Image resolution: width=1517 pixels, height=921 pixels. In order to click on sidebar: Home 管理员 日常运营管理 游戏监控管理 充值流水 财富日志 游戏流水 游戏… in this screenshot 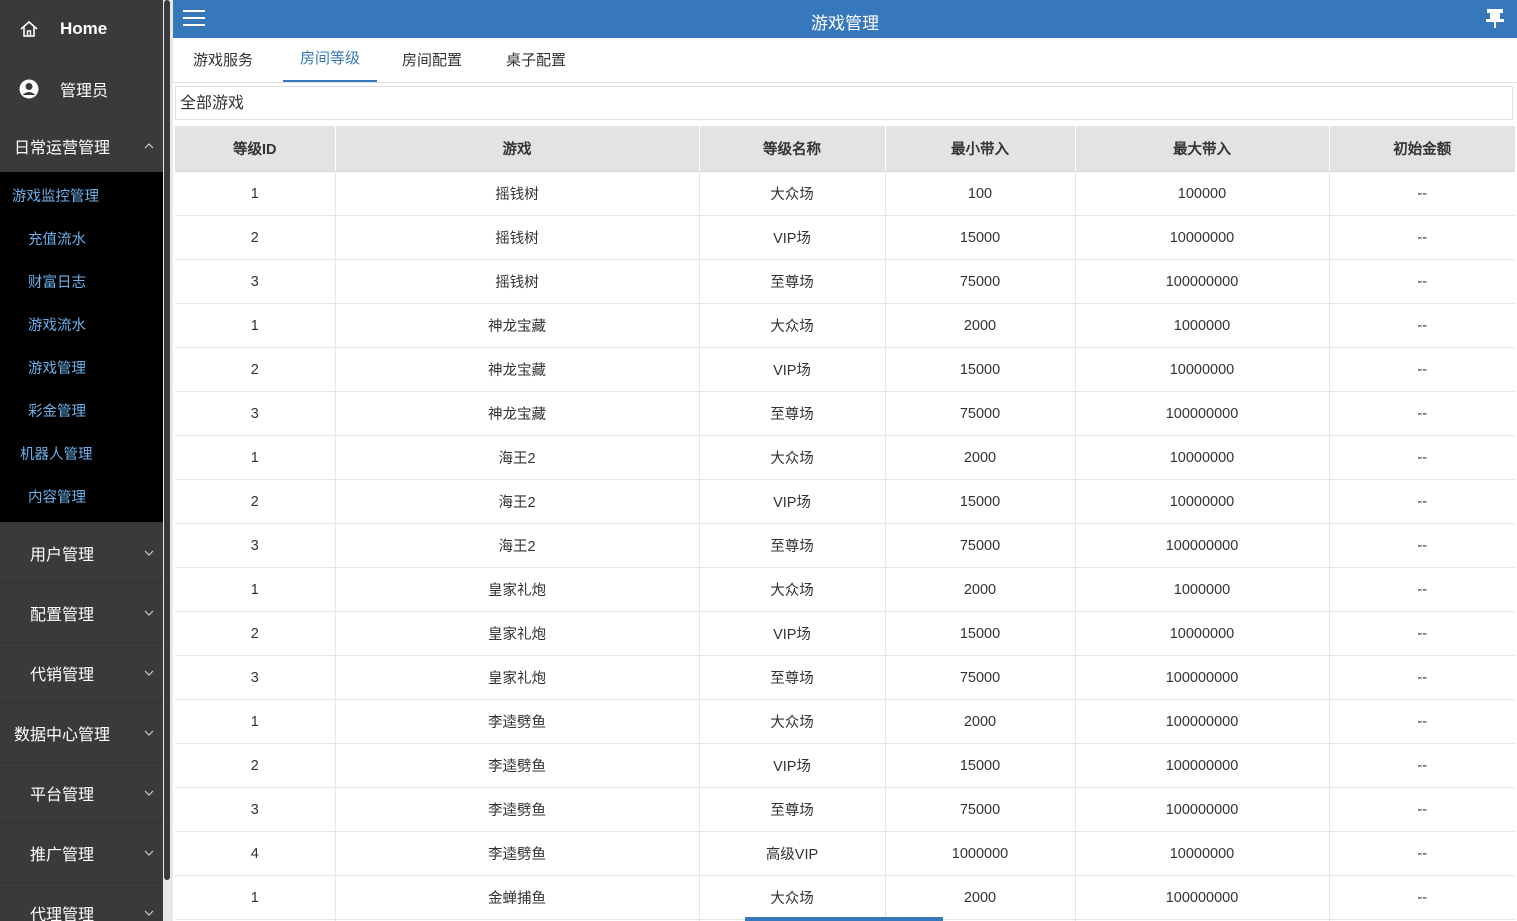, I will do `click(81, 460)`.